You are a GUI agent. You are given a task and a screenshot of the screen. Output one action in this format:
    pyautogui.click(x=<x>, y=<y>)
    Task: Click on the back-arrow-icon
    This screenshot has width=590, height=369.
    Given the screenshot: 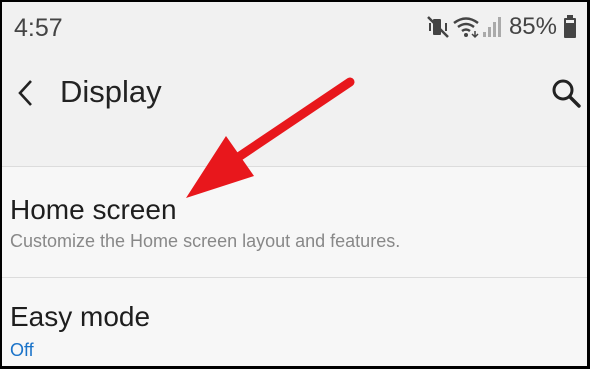 What is the action you would take?
    pyautogui.click(x=25, y=93)
    